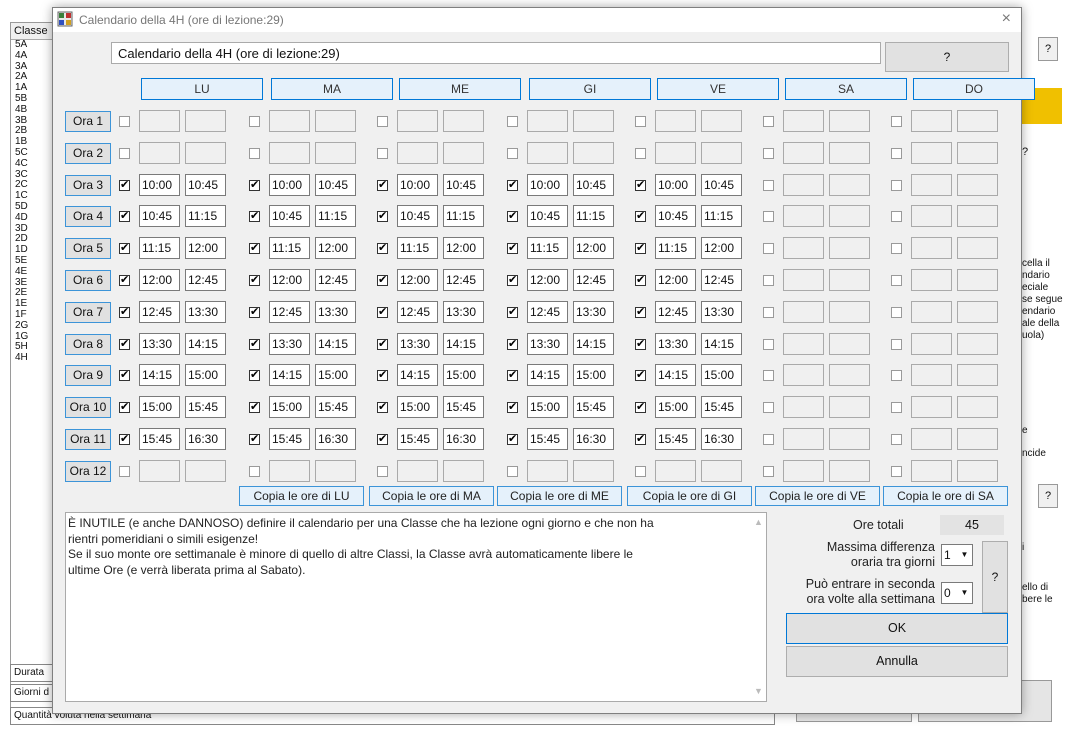 Image resolution: width=1066 pixels, height=731 pixels. What do you see at coordinates (88, 408) in the screenshot?
I see `hour-button: Ora 10` at bounding box center [88, 408].